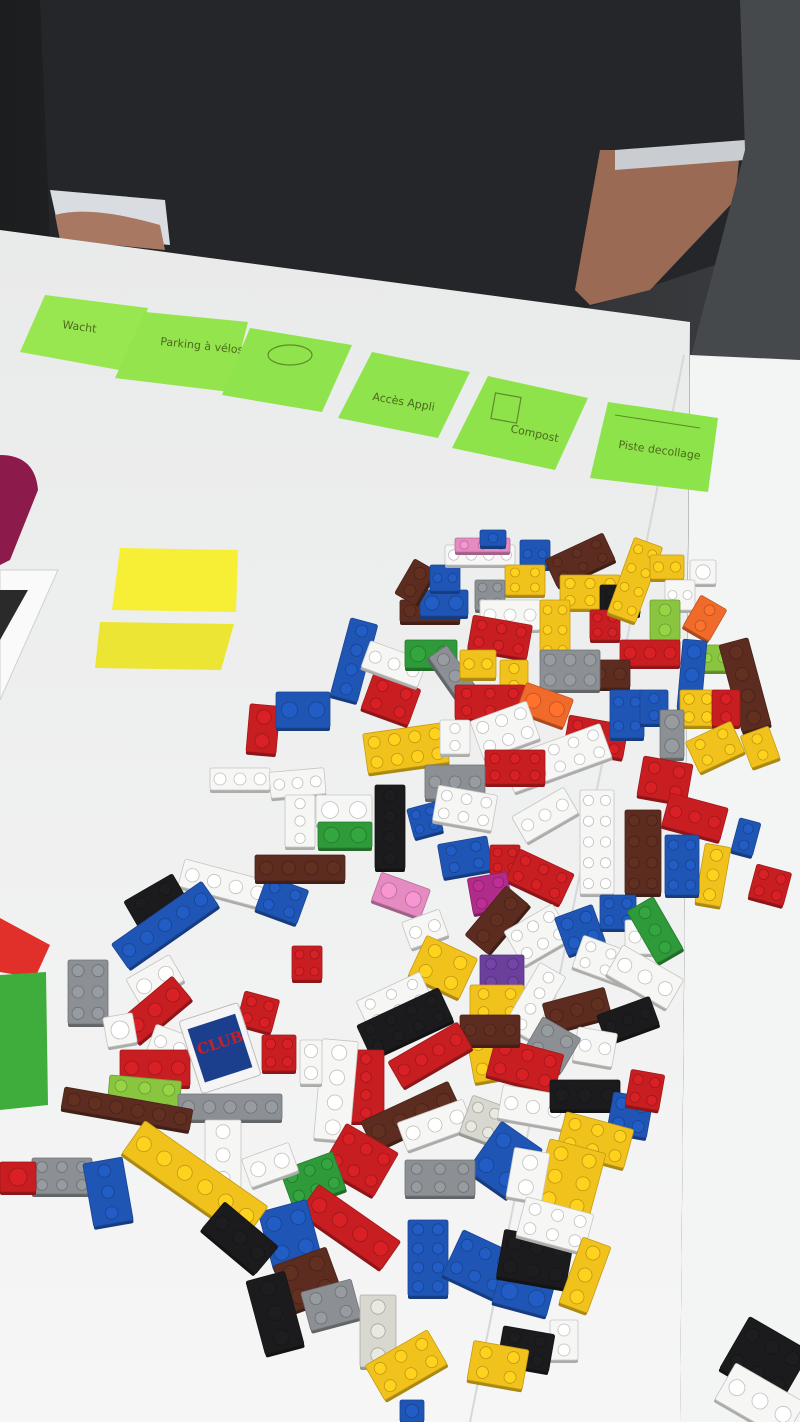 The image size is (800, 1422). What do you see at coordinates (164, 646) in the screenshot?
I see `yellow-sticky-pad-base` at bounding box center [164, 646].